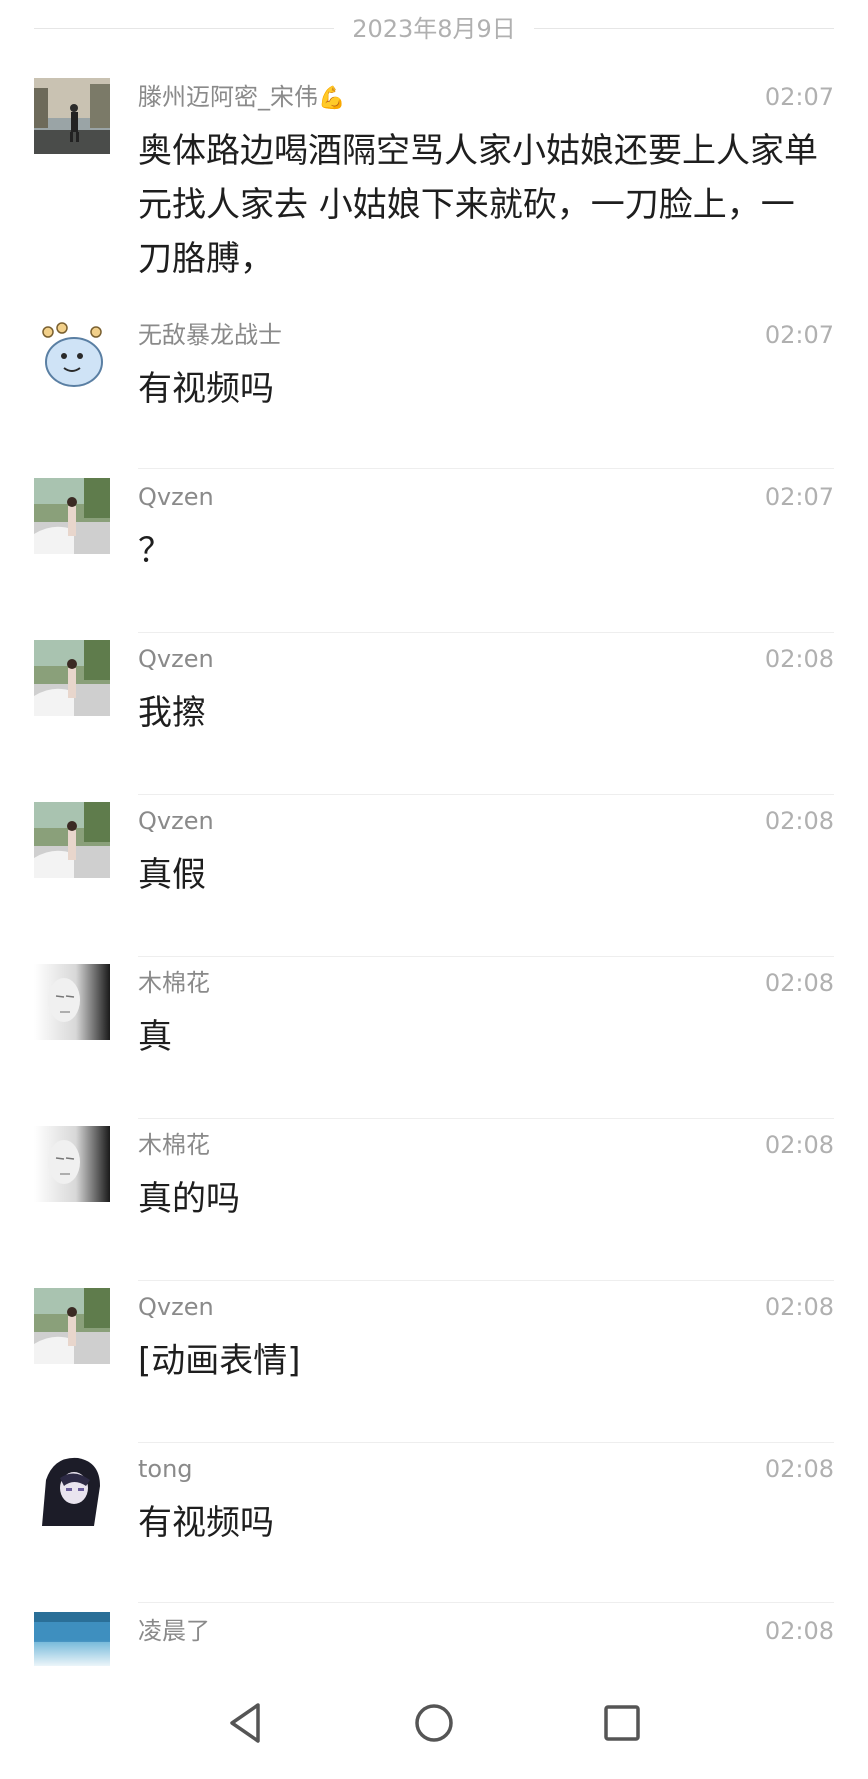 The height and width of the screenshot is (1779, 868). Describe the element at coordinates (434, 1522) in the screenshot. I see `message-item: tong 02:08 有视频吗` at that location.